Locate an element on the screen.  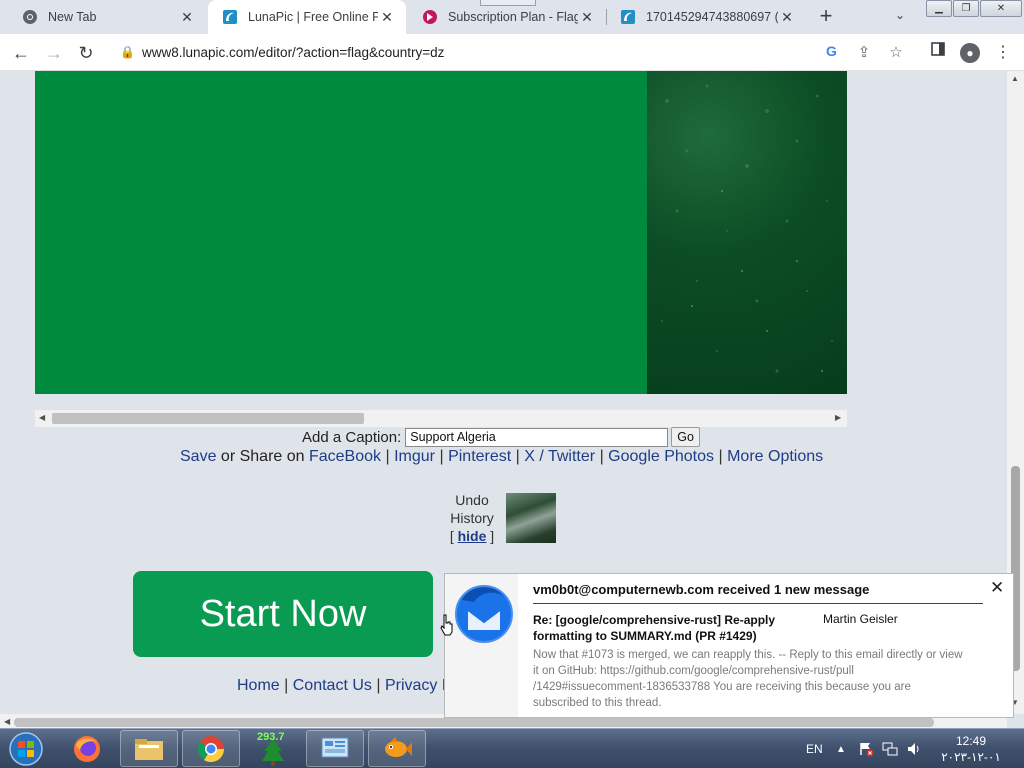
caption-label: Add a Caption: is located at coordinates (352, 437).